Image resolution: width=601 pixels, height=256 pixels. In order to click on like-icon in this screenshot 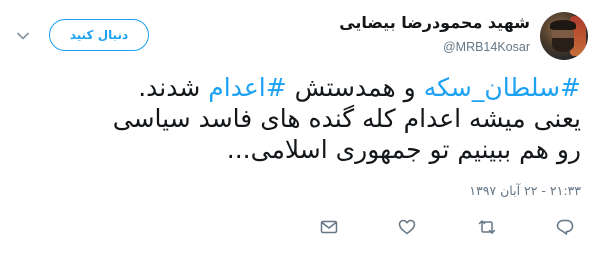, I will do `click(407, 227)`.